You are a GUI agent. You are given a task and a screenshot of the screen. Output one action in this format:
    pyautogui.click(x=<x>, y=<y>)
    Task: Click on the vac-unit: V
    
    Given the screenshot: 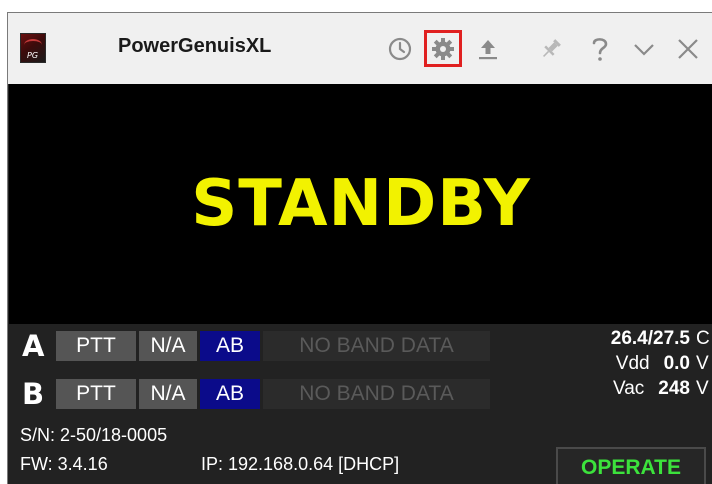 What is the action you would take?
    pyautogui.click(x=702, y=388)
    